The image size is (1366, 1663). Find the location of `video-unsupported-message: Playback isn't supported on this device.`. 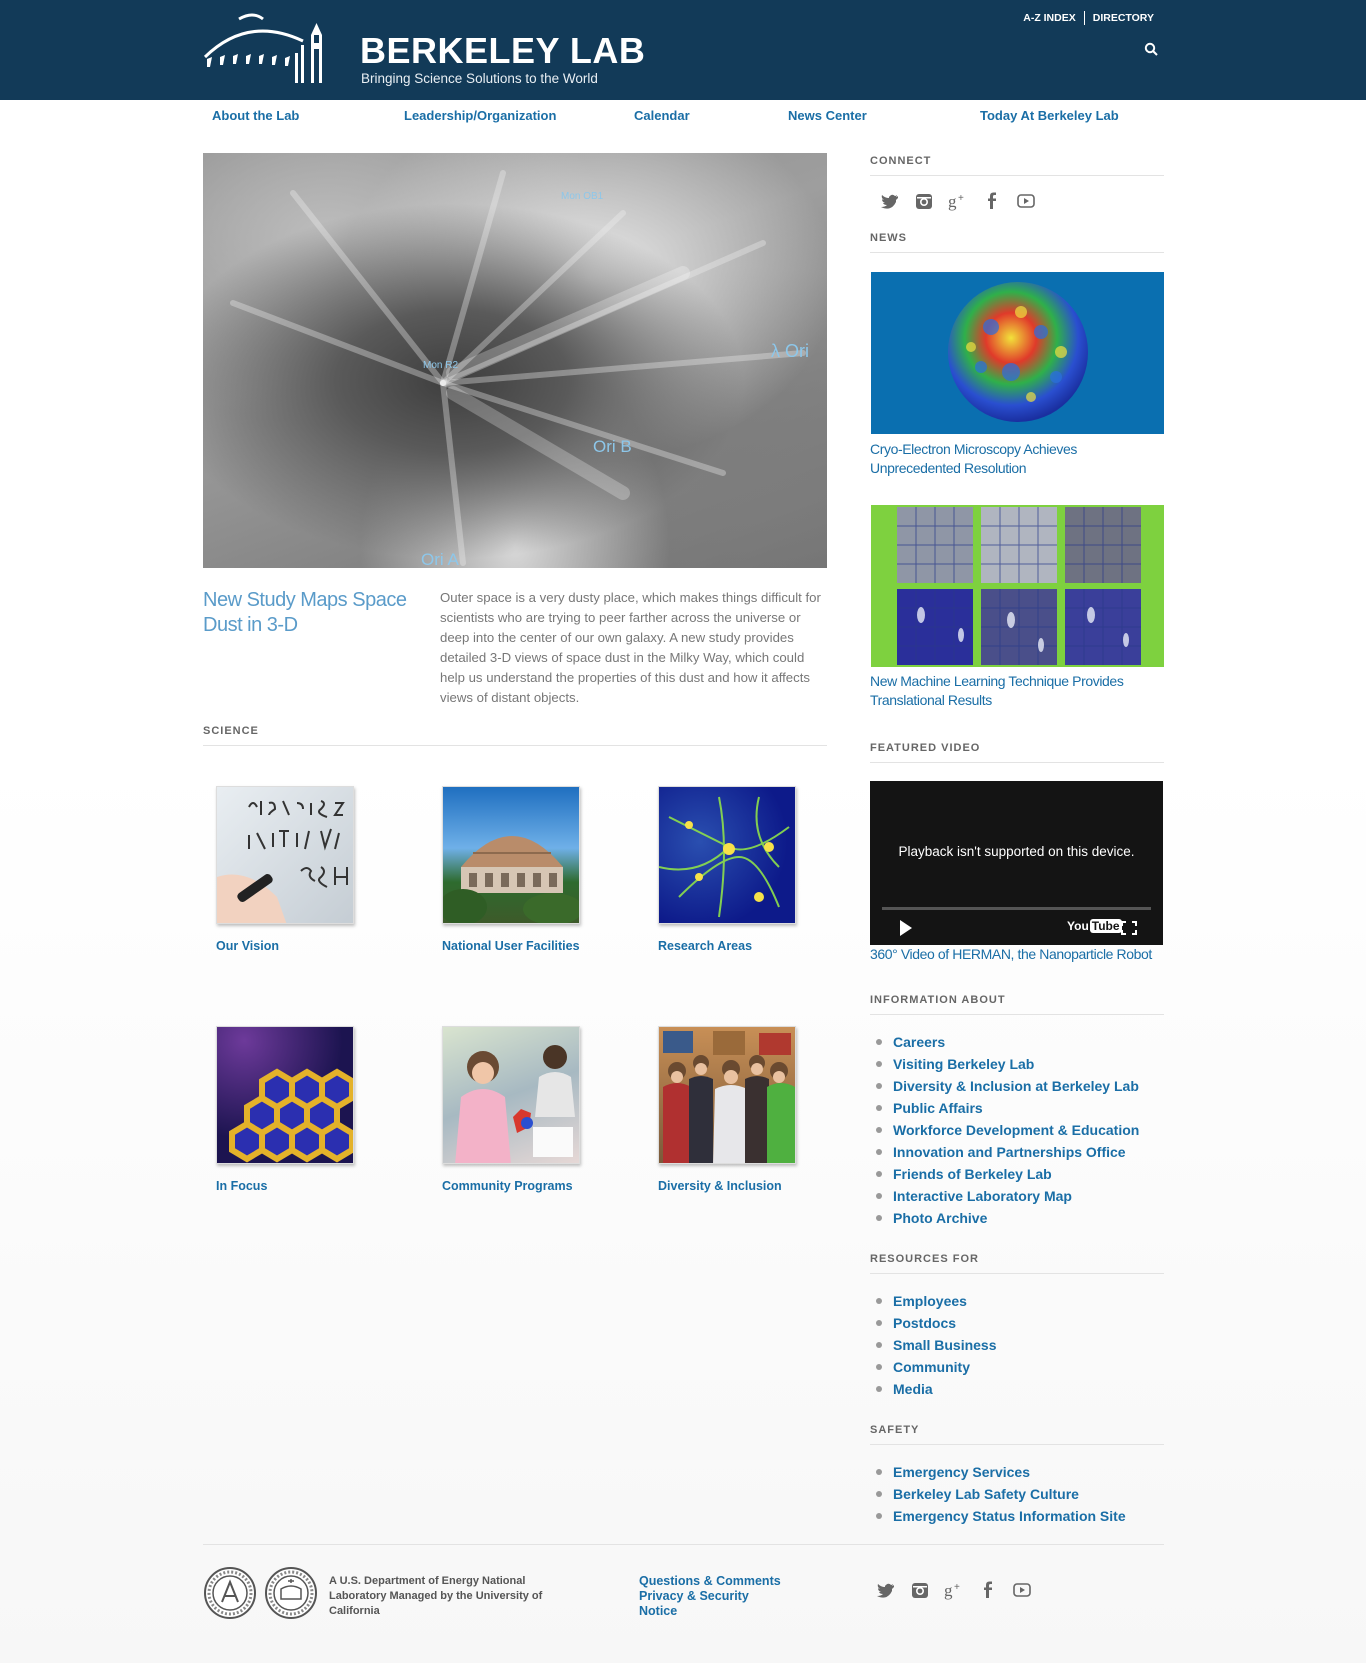

video-unsupported-message: Playback isn't supported on this device. is located at coordinates (1016, 851).